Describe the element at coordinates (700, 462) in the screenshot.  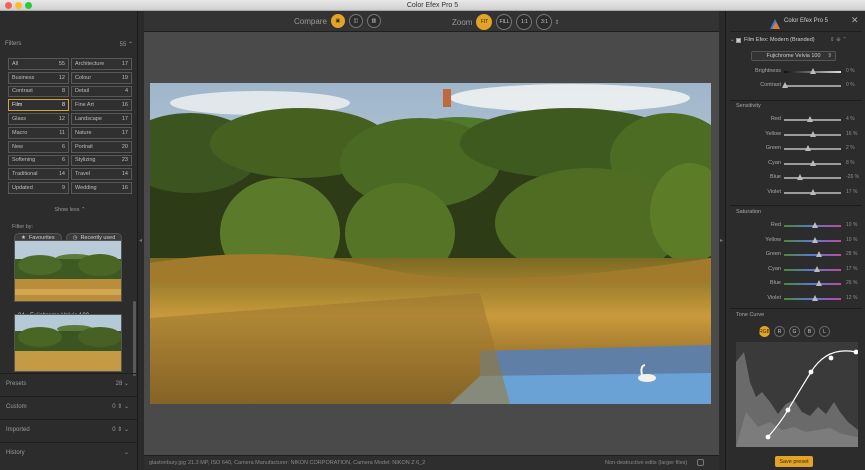
I see `non-destructive-checkbox` at that location.